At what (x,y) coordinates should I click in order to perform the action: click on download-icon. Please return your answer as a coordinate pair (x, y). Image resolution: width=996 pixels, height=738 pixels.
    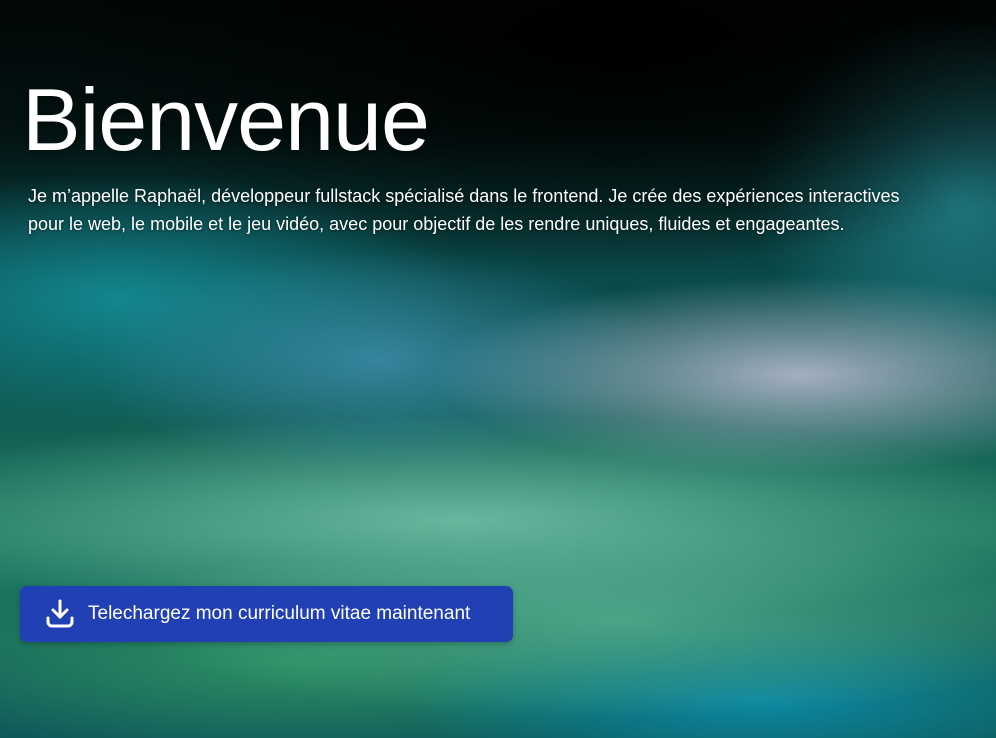
    Looking at the image, I should click on (60, 614).